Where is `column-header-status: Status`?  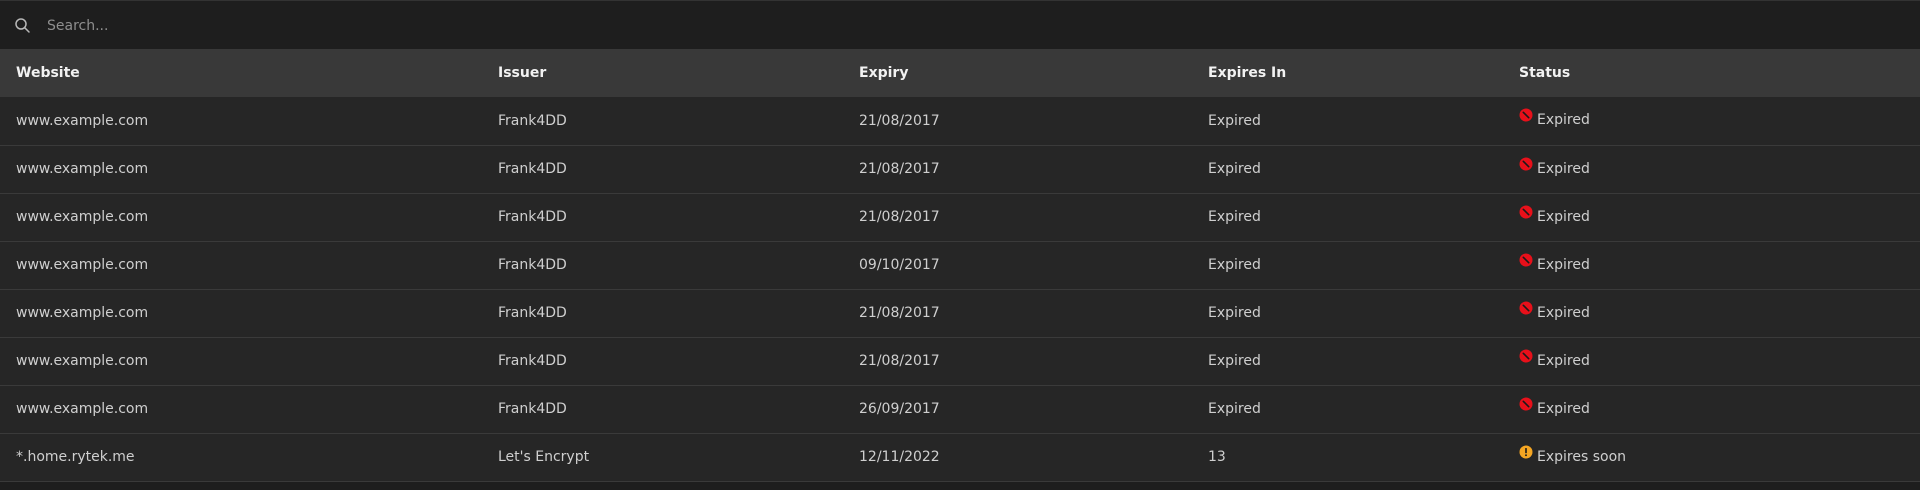 column-header-status: Status is located at coordinates (1711, 73).